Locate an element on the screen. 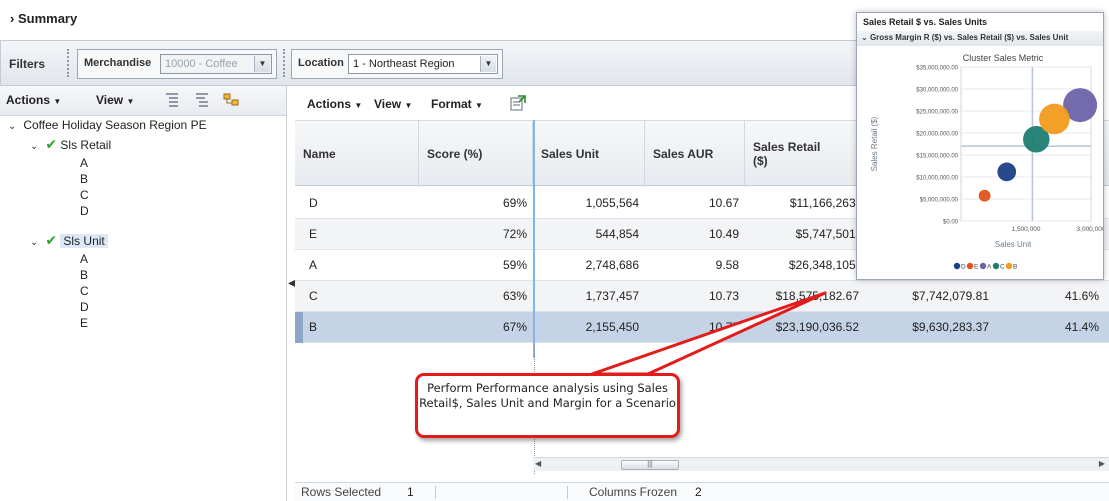  tree-node-sls-retail: ⌄ ✔ Sls Retail is located at coordinates (70, 144).